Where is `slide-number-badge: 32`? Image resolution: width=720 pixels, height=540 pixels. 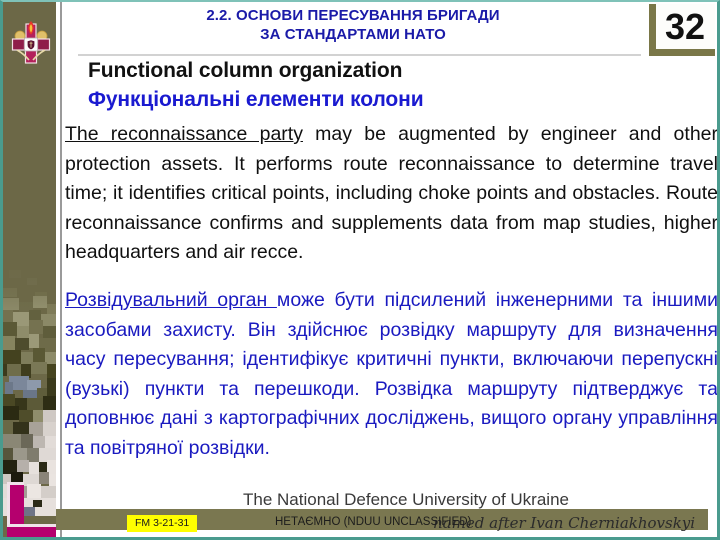 slide-number-badge: 32 is located at coordinates (682, 30).